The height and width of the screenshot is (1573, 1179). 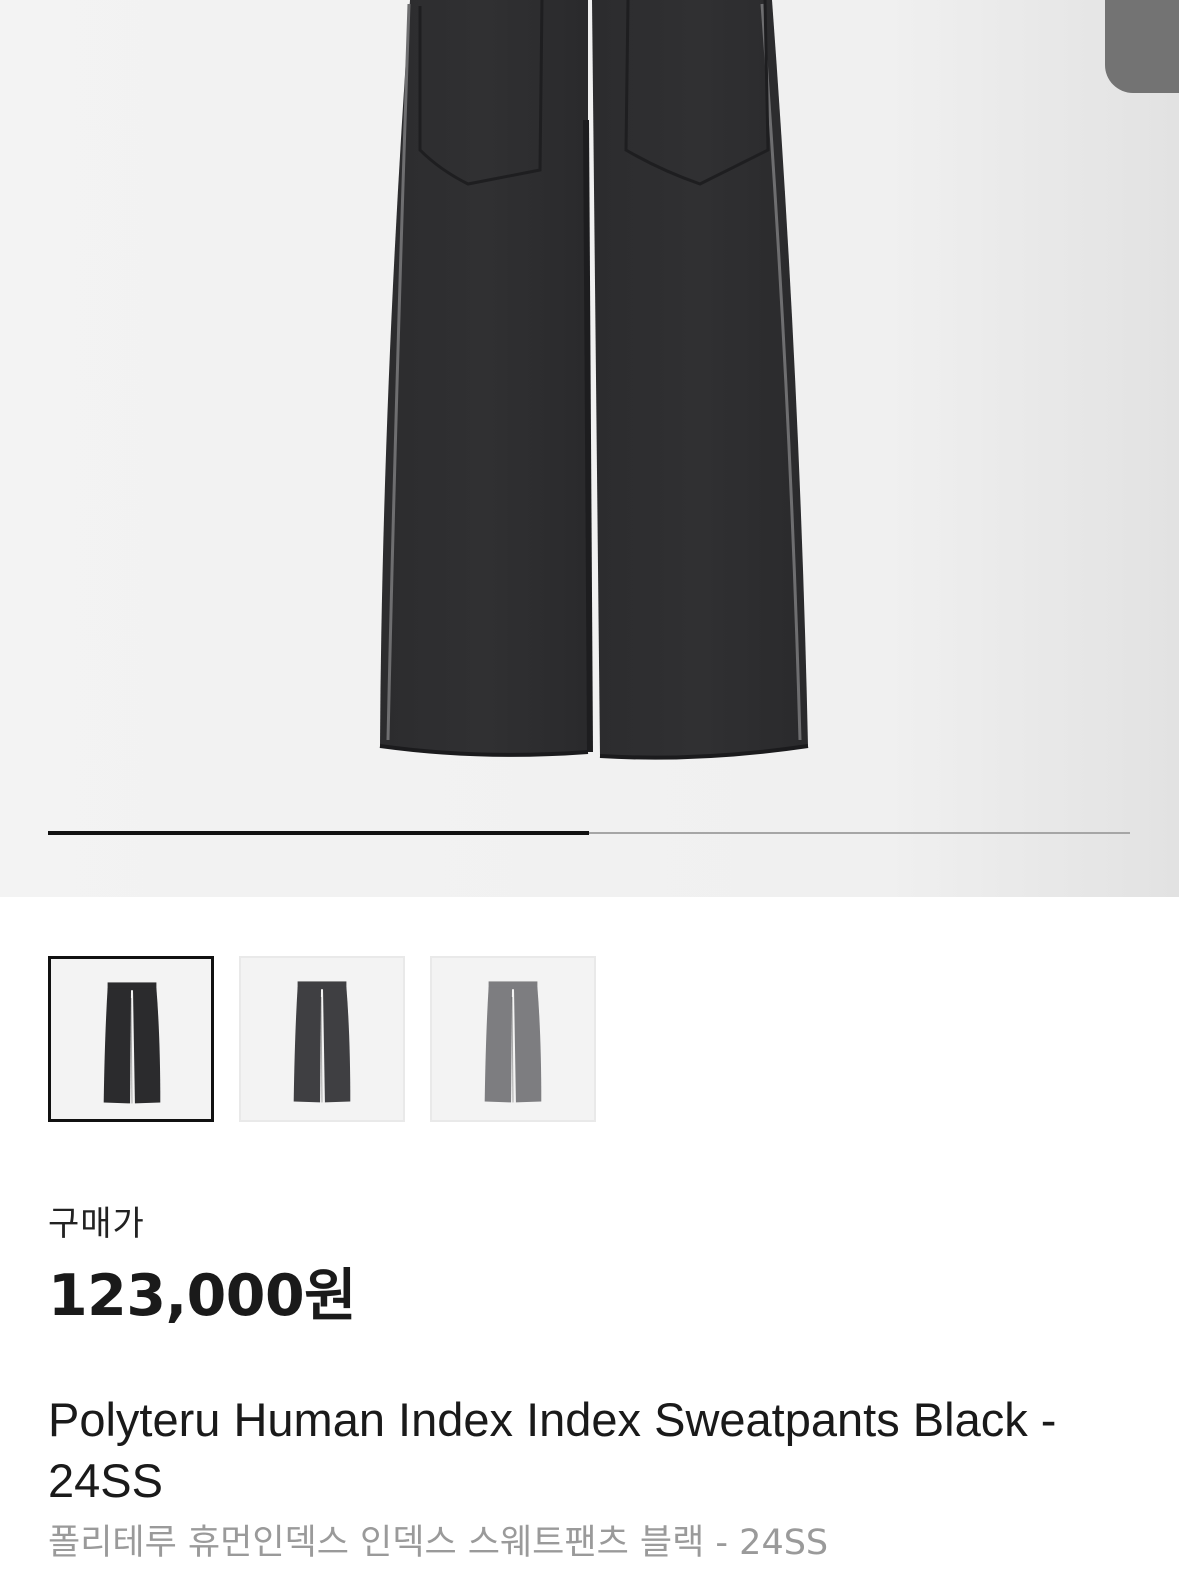 I want to click on product-subtitle: 폴리테루 휴먼인덱스 인덱스 스웨트팬츠 블랙 - 24SS, so click(x=438, y=1543).